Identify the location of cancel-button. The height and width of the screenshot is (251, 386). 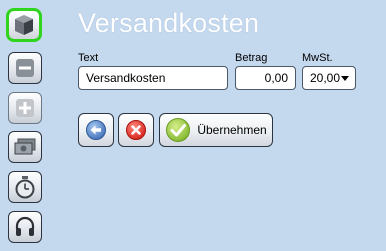
(136, 130).